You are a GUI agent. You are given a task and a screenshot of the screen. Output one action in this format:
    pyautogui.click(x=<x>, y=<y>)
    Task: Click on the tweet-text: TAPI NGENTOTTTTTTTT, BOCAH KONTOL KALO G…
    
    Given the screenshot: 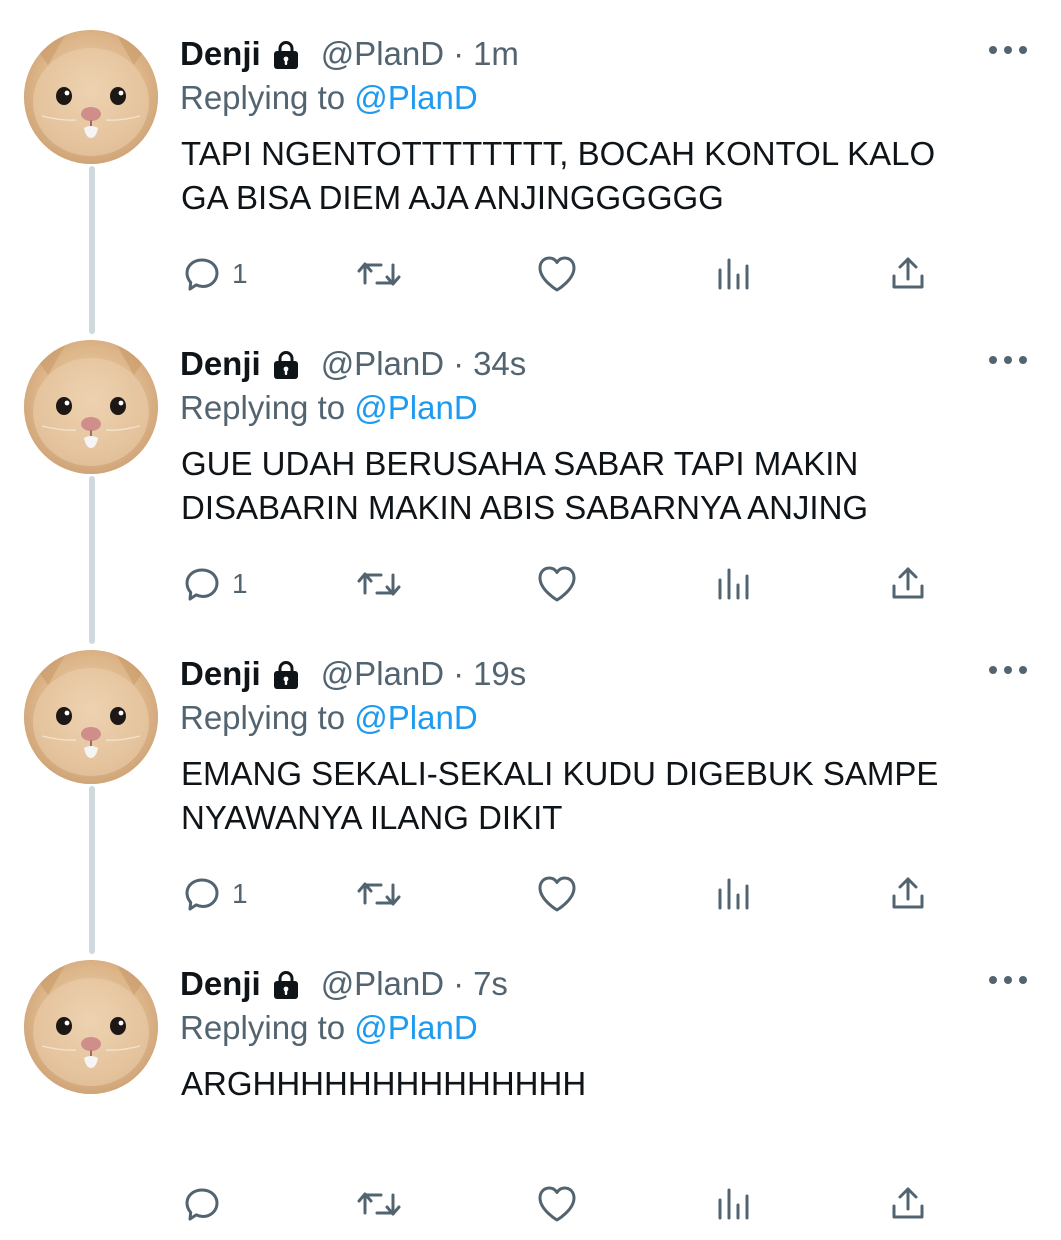 What is the action you would take?
    pyautogui.click(x=606, y=176)
    